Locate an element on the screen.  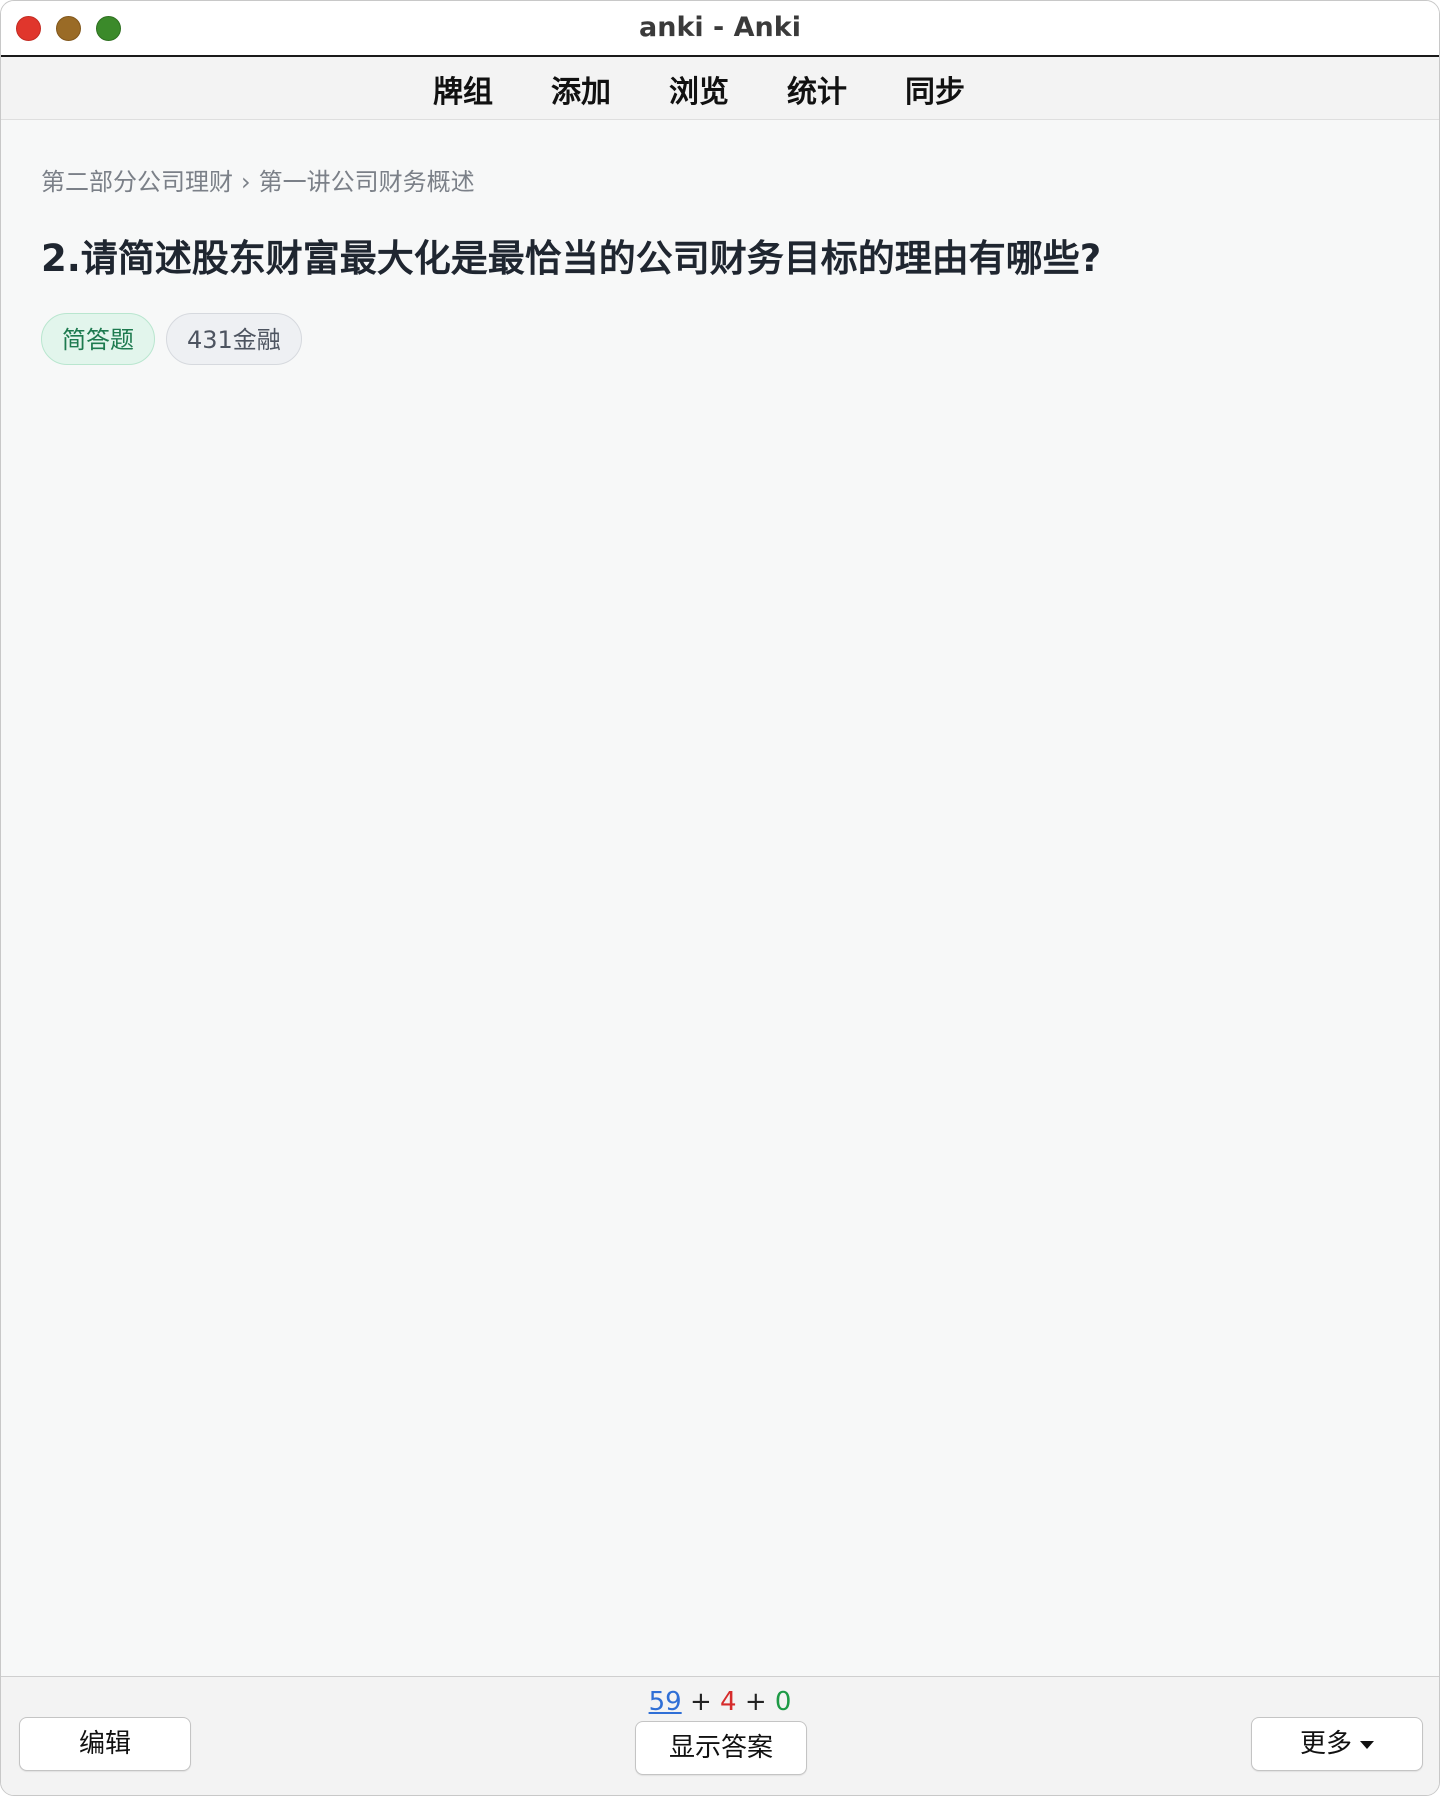
show-answer-button-label: 显示答案 is located at coordinates (720, 1748).